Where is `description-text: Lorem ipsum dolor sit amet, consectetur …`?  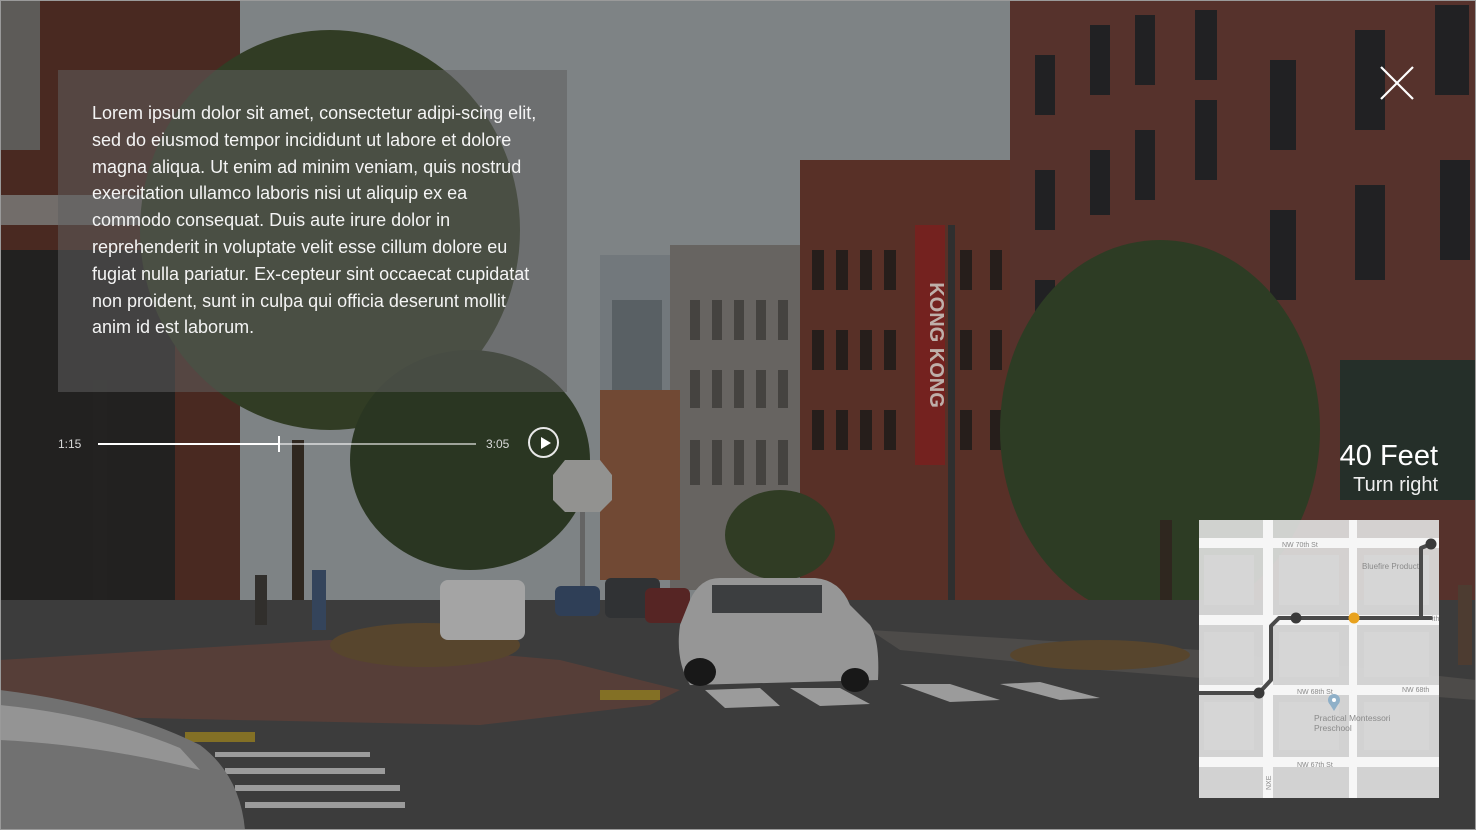 description-text: Lorem ipsum dolor sit amet, consectetur … is located at coordinates (314, 220).